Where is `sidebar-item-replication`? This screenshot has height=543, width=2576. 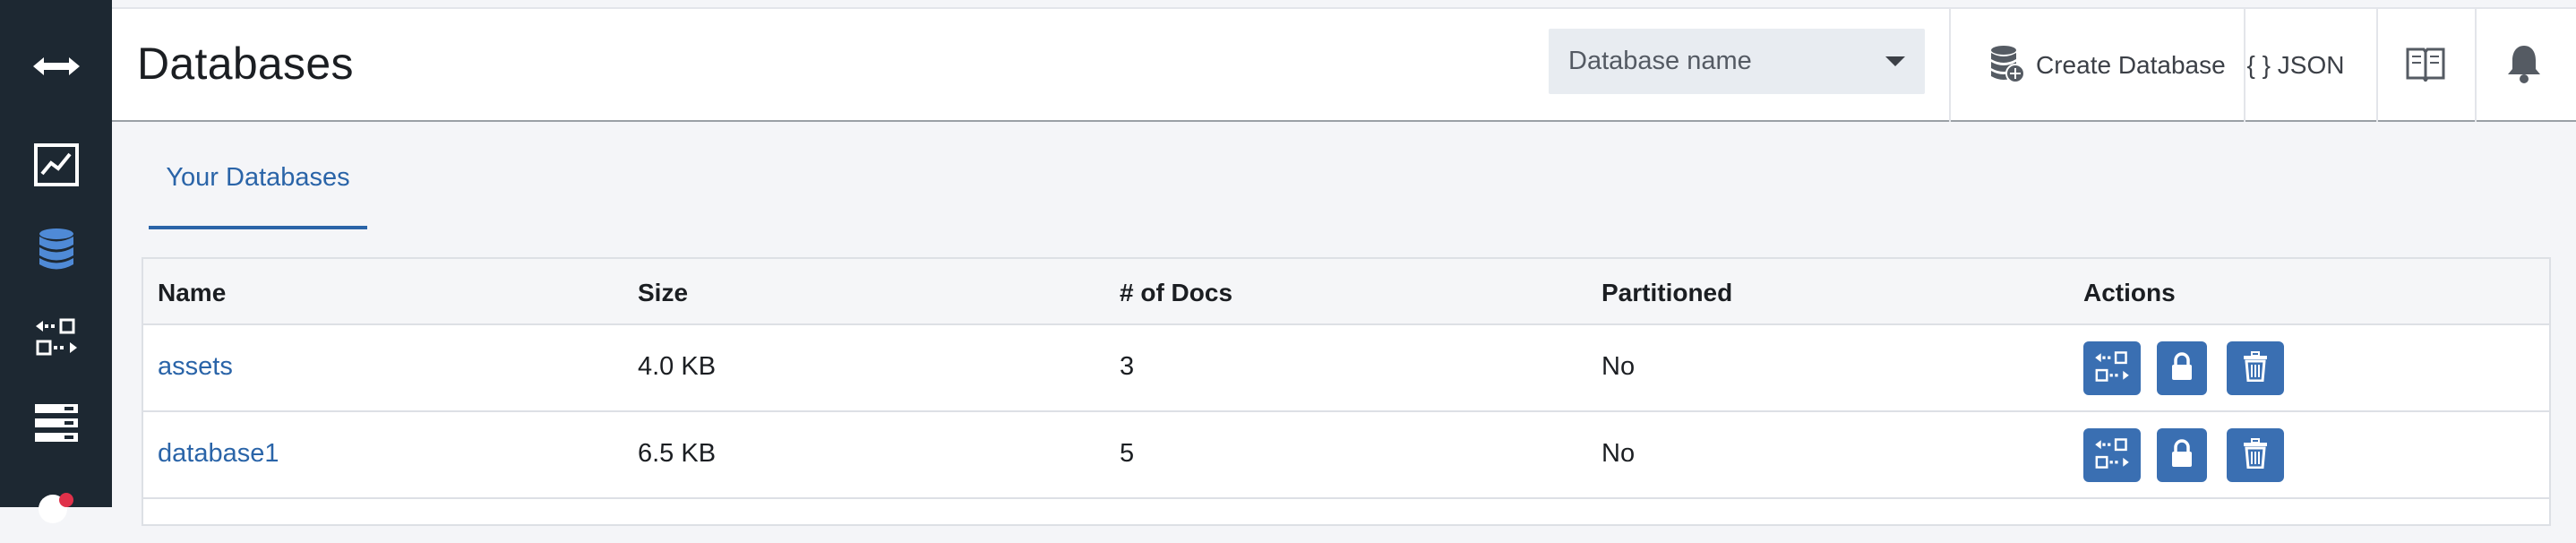
sidebar-item-replication is located at coordinates (56, 337).